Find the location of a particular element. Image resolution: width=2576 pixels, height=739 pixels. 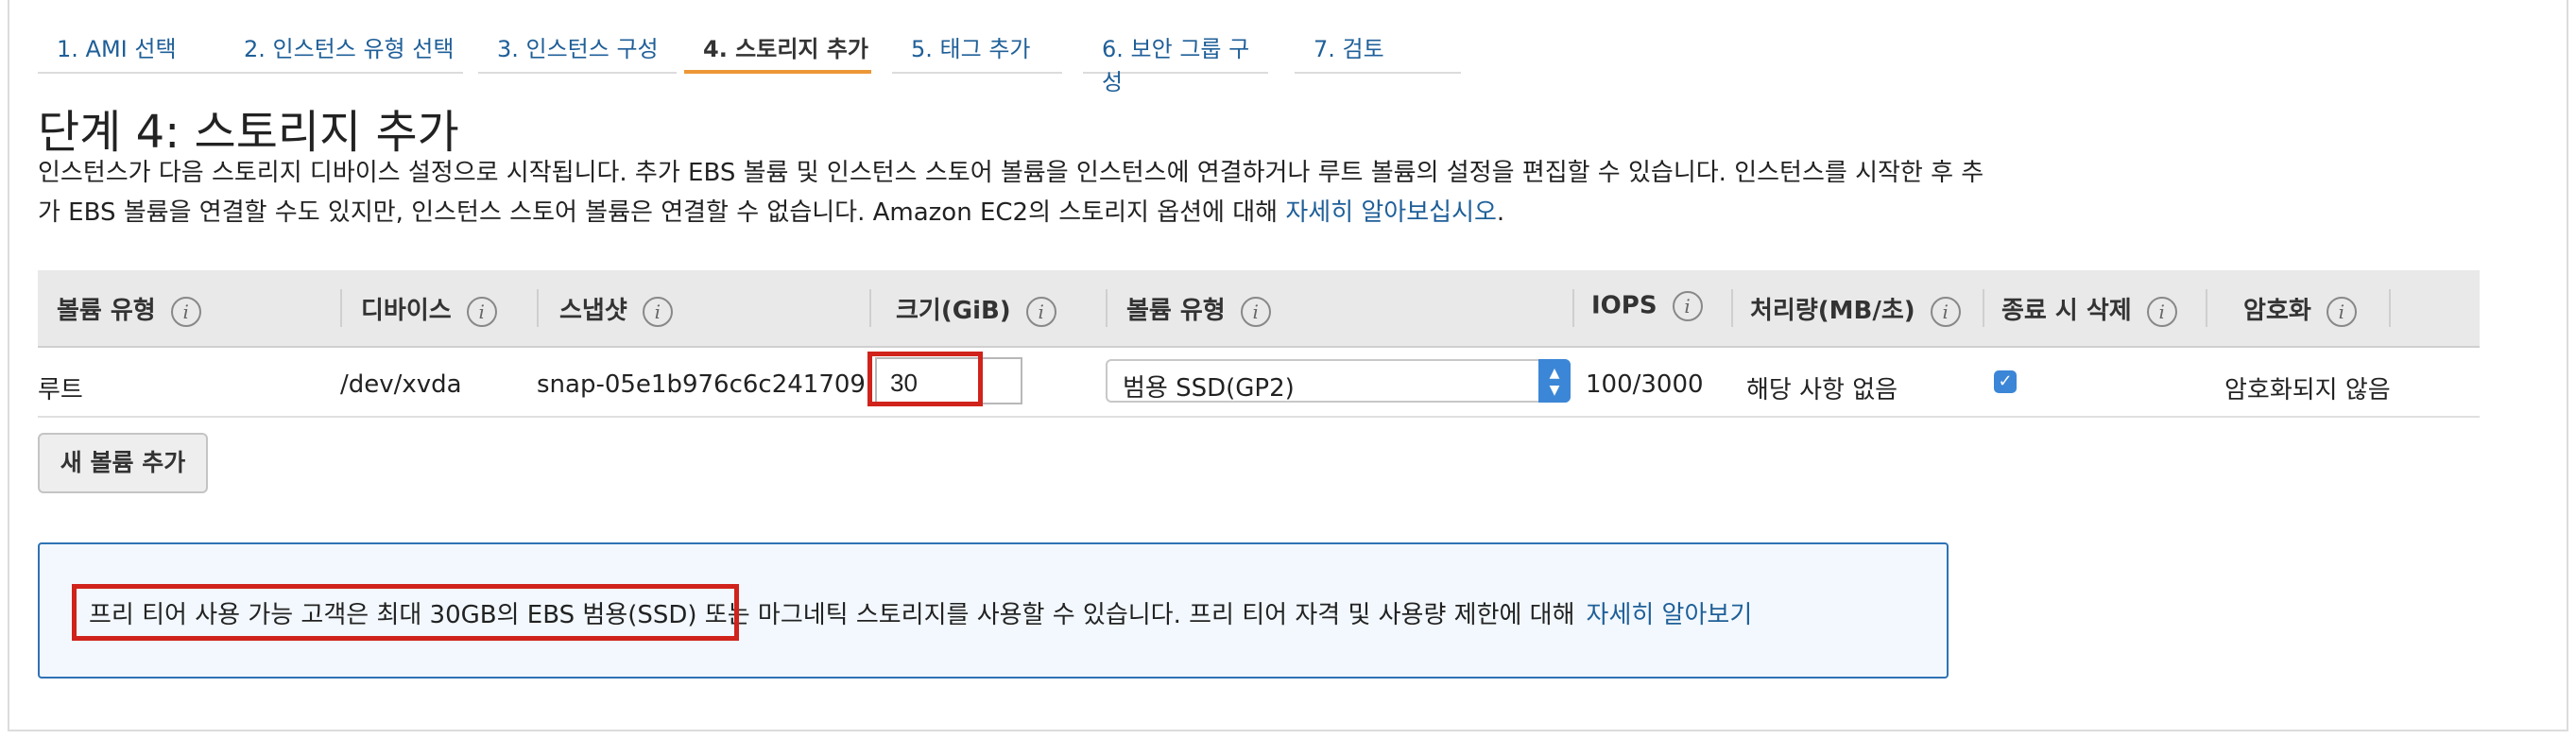

header-delete-on-termination: 종료 시 삭제 i is located at coordinates (2089, 308).